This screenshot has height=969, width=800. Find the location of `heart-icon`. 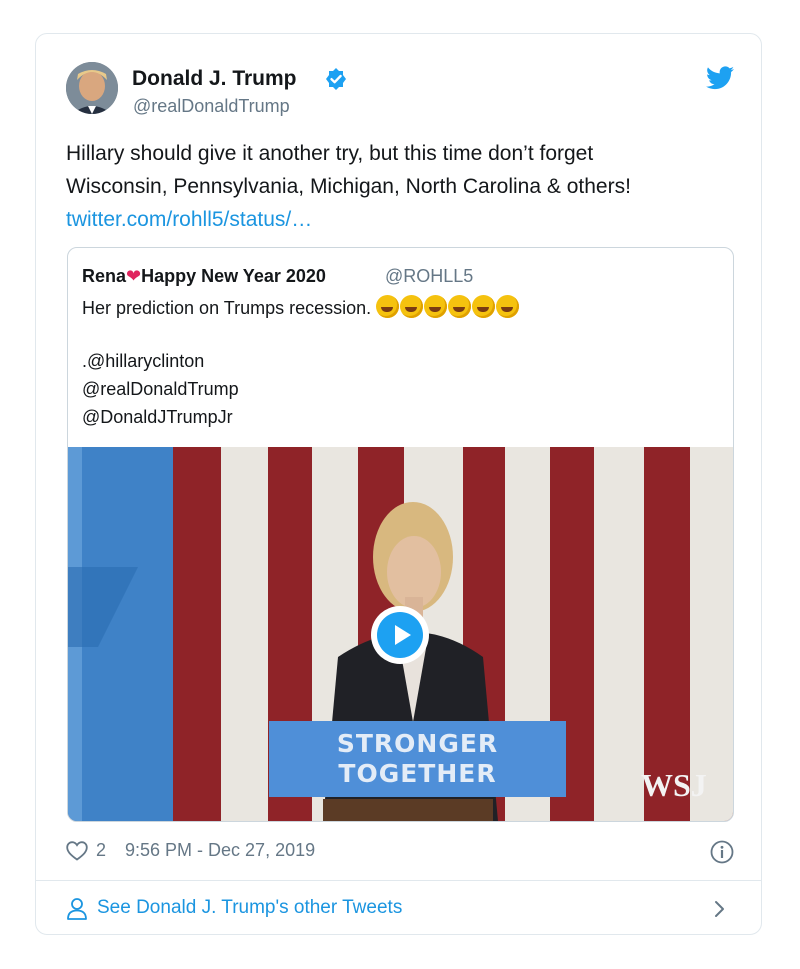

heart-icon is located at coordinates (77, 851).